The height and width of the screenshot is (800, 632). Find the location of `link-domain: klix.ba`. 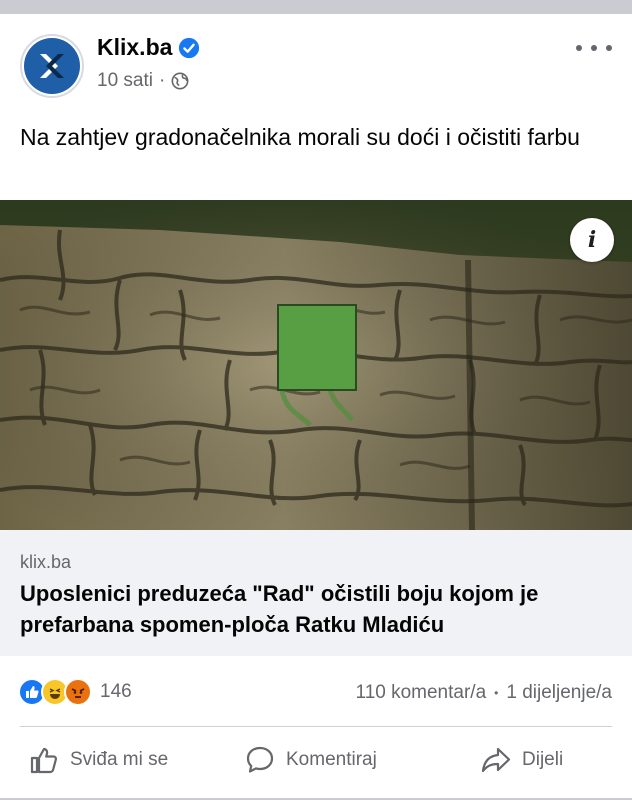

link-domain: klix.ba is located at coordinates (46, 562).